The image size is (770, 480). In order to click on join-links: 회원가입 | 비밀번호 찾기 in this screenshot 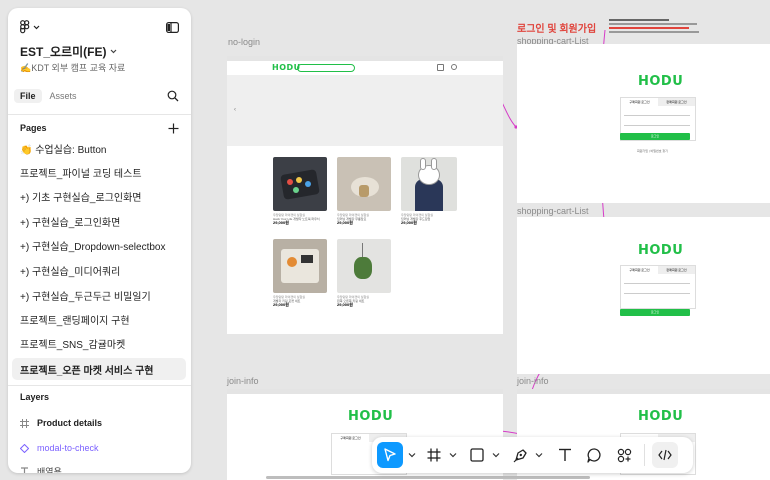, I will do `click(652, 151)`.